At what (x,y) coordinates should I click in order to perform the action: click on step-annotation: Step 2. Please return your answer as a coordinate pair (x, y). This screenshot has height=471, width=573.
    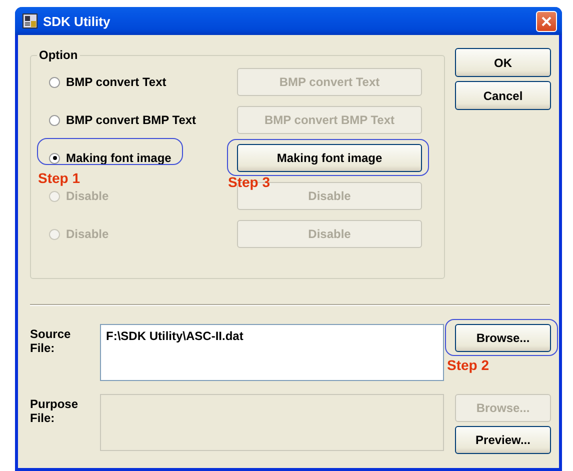
    Looking at the image, I should click on (468, 365).